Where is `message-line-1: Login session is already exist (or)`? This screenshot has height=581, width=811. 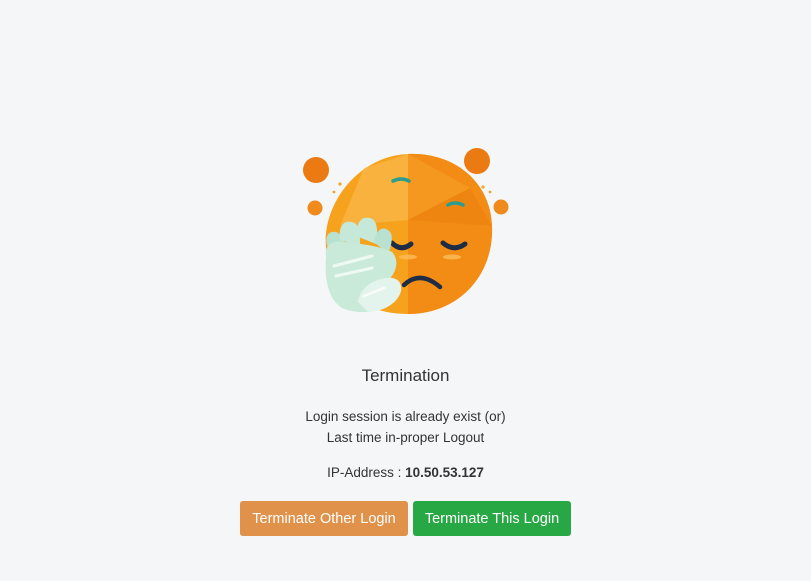
message-line-1: Login session is already exist (or) is located at coordinates (405, 416).